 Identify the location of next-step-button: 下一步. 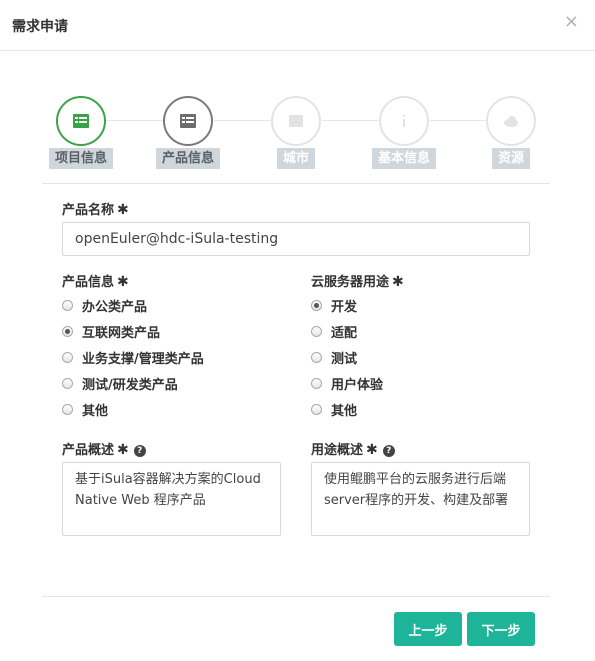
(501, 629).